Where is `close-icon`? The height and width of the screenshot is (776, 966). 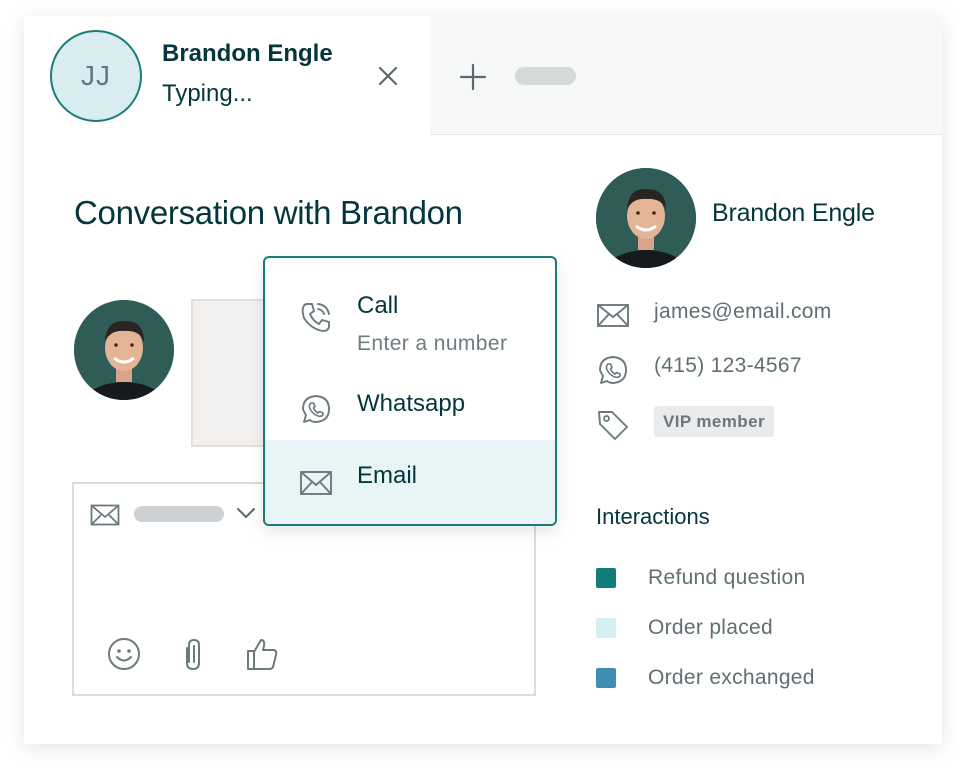
close-icon is located at coordinates (388, 76).